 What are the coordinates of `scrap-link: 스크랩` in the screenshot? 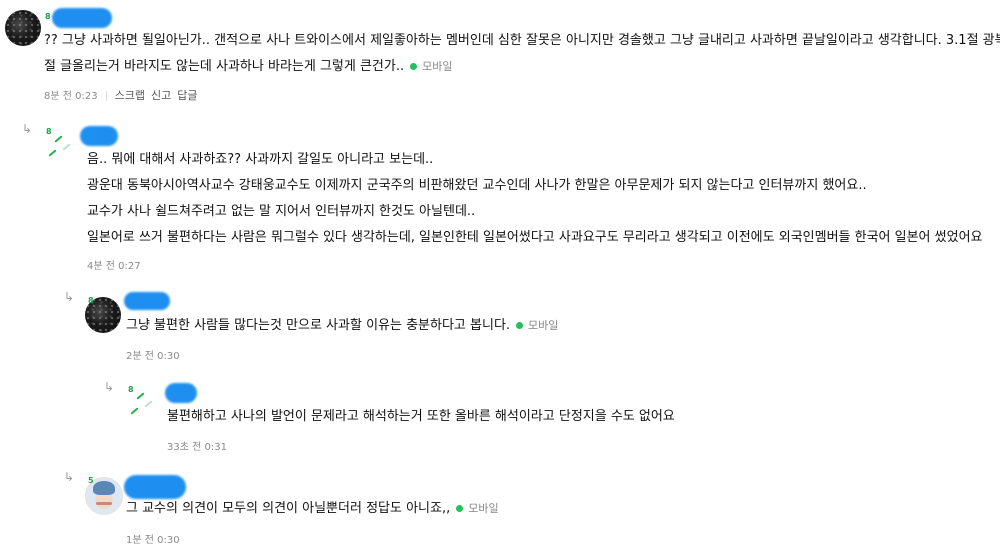 It's located at (130, 95).